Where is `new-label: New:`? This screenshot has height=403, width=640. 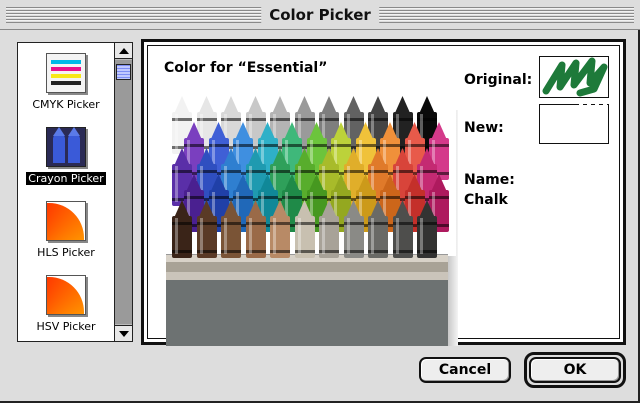
new-label: New: is located at coordinates (484, 128).